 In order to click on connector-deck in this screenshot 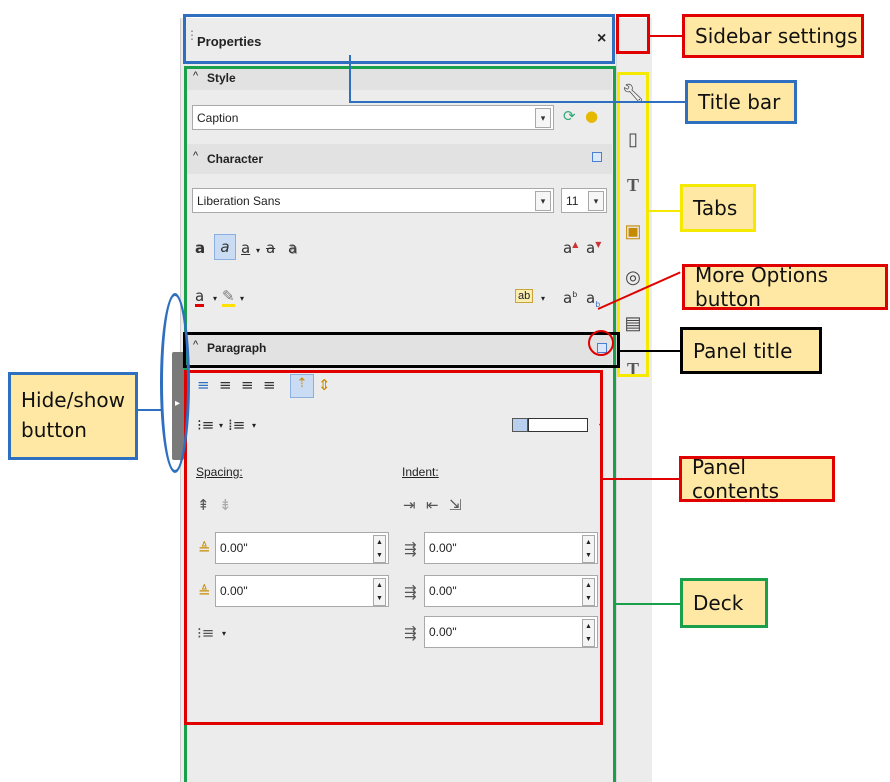, I will do `click(648, 604)`.